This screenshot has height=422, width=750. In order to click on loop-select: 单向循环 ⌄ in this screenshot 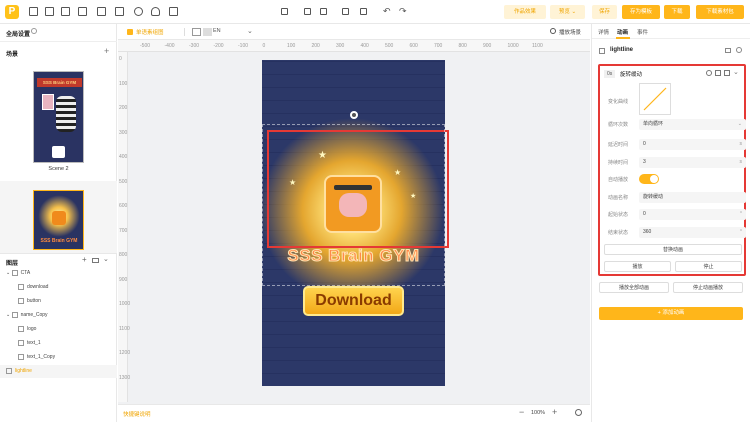, I will do `click(692, 124)`.